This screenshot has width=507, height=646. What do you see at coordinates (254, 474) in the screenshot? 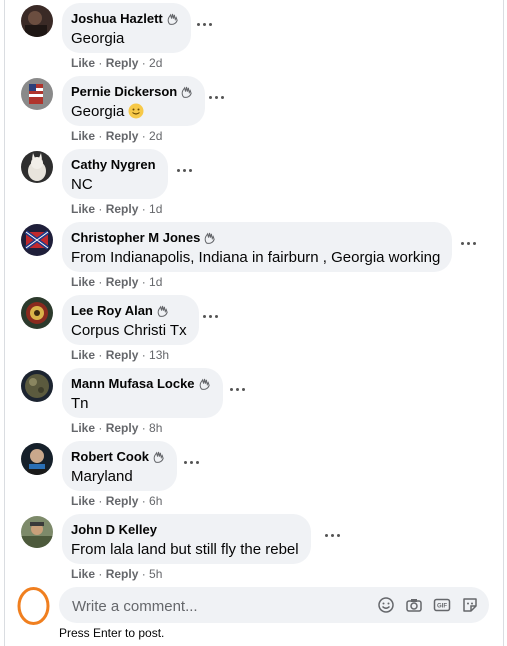
I see `comment-item: Robert Cook Maryland Like · Reply · 6h` at bounding box center [254, 474].